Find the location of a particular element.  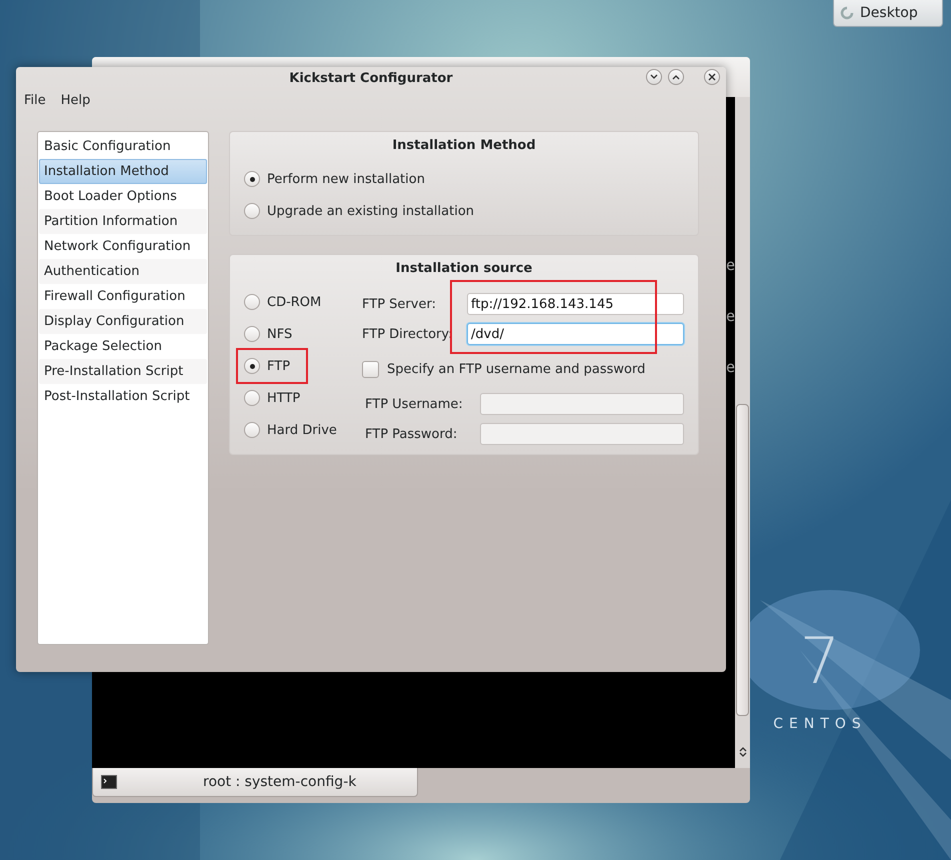

panel-title: Installation source is located at coordinates (464, 268).